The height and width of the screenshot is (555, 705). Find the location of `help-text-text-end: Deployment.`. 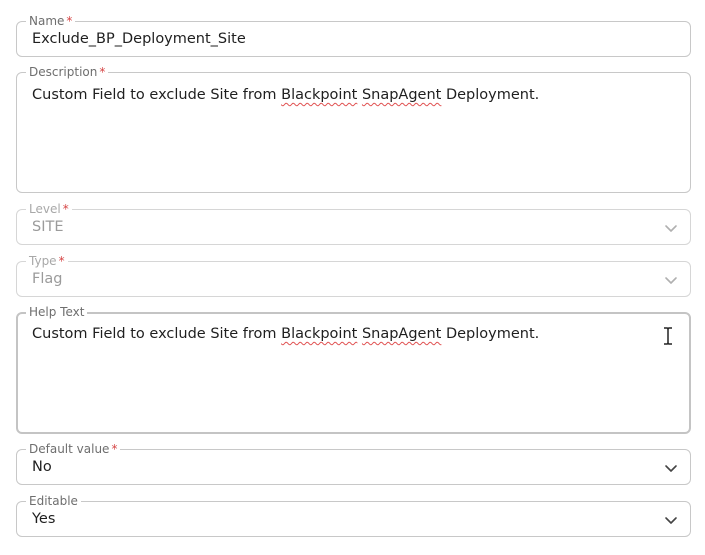

help-text-text-end: Deployment. is located at coordinates (490, 334).